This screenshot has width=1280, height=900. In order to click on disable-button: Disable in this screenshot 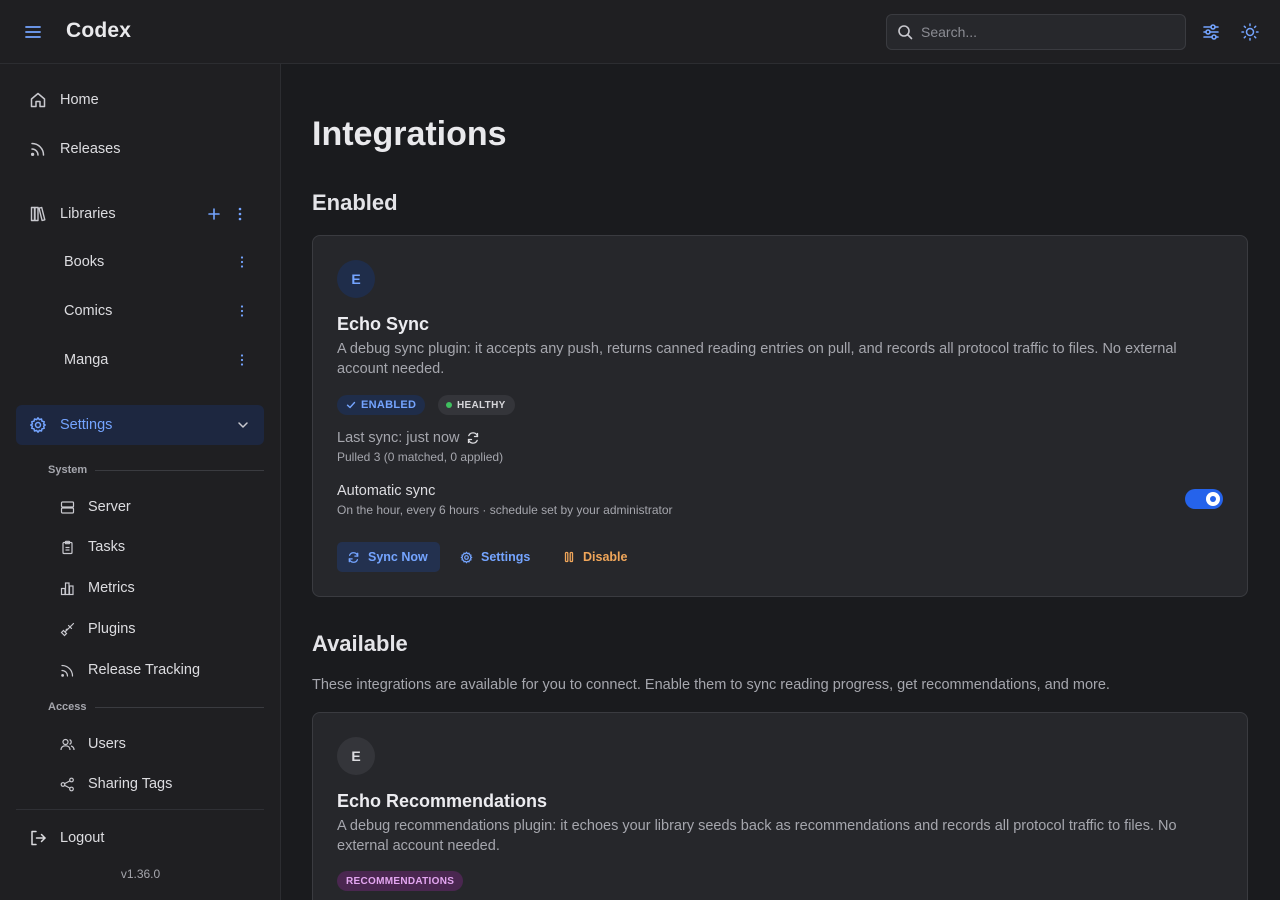, I will do `click(596, 557)`.